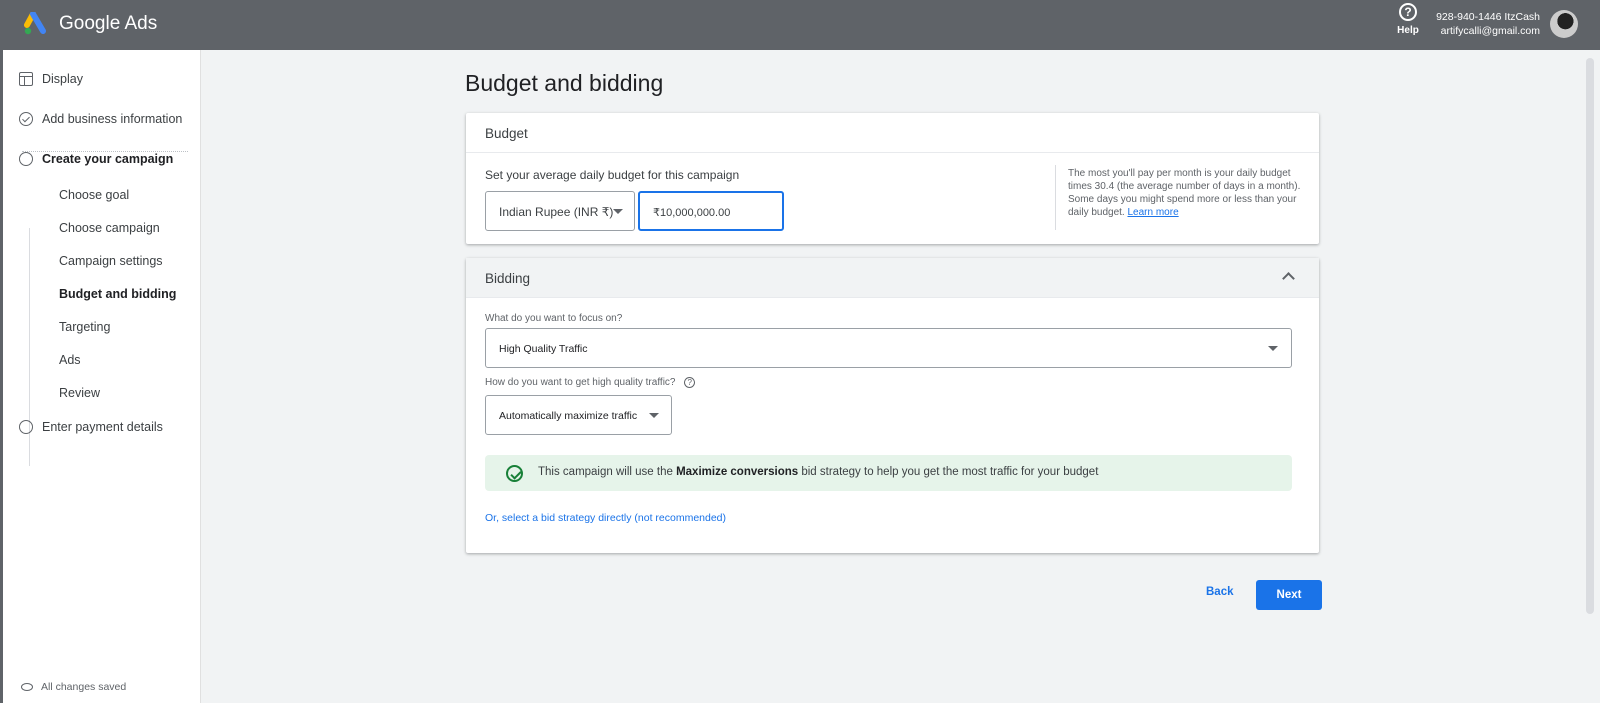  Describe the element at coordinates (108, 159) in the screenshot. I see `sidebar-item-label: Create your campaign` at that location.